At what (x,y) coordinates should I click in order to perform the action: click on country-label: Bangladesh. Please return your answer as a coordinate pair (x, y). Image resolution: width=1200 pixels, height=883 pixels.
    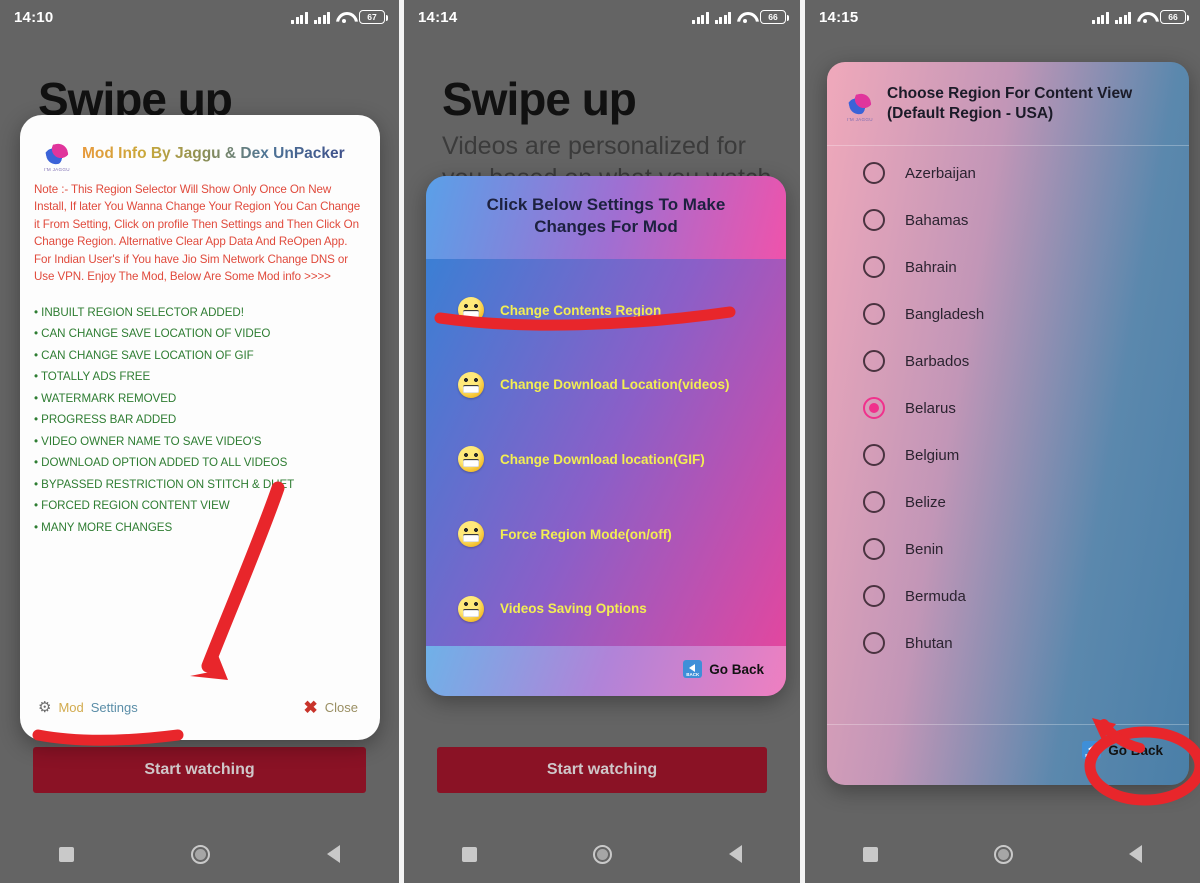
    Looking at the image, I should click on (945, 314).